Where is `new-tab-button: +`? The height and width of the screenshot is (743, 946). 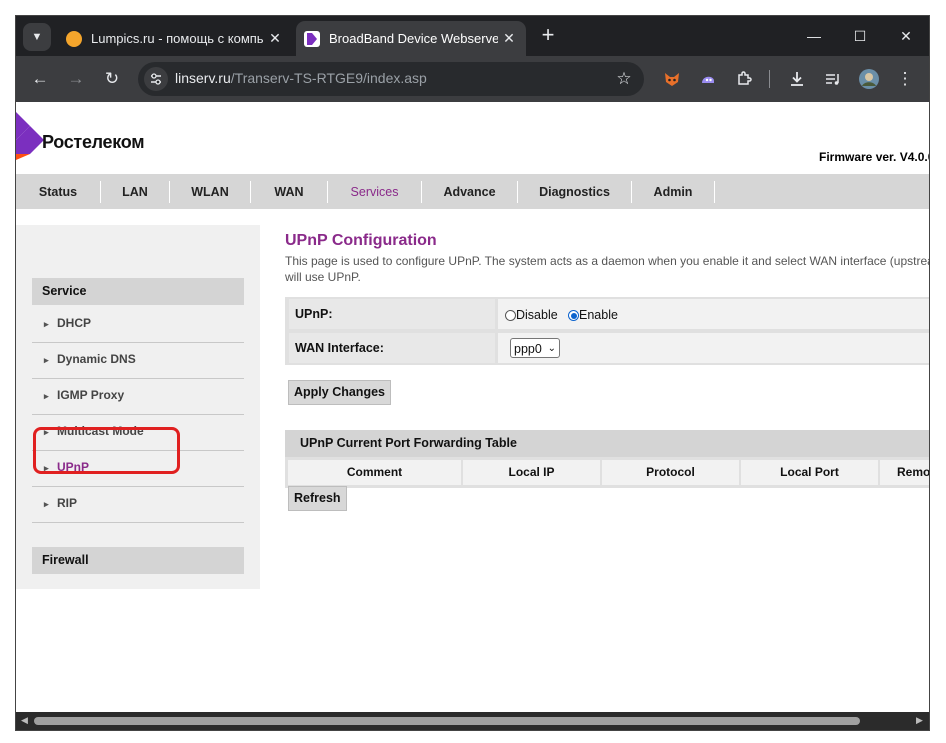 new-tab-button: + is located at coordinates (548, 36).